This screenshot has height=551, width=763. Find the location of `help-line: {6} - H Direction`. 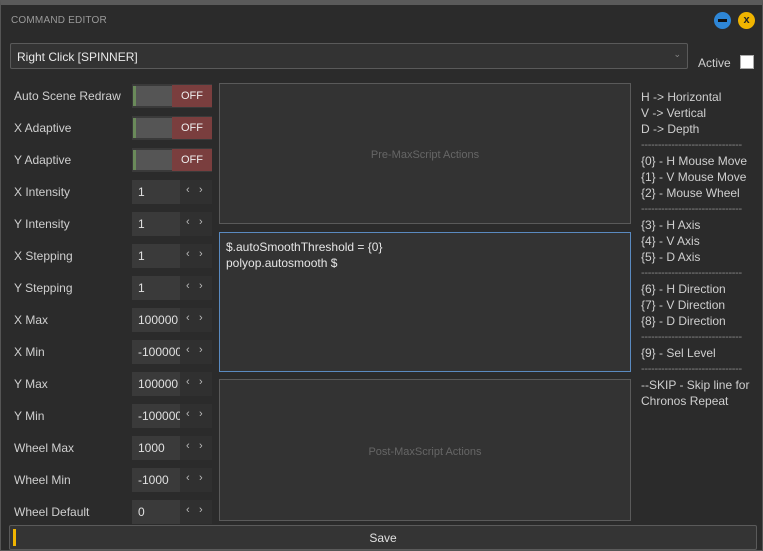

help-line: {6} - H Direction is located at coordinates (683, 289).